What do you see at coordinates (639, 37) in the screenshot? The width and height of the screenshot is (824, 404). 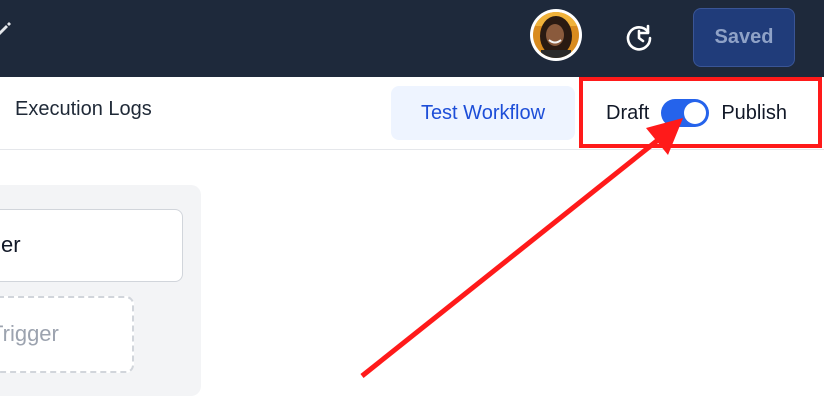 I see `history-icon` at bounding box center [639, 37].